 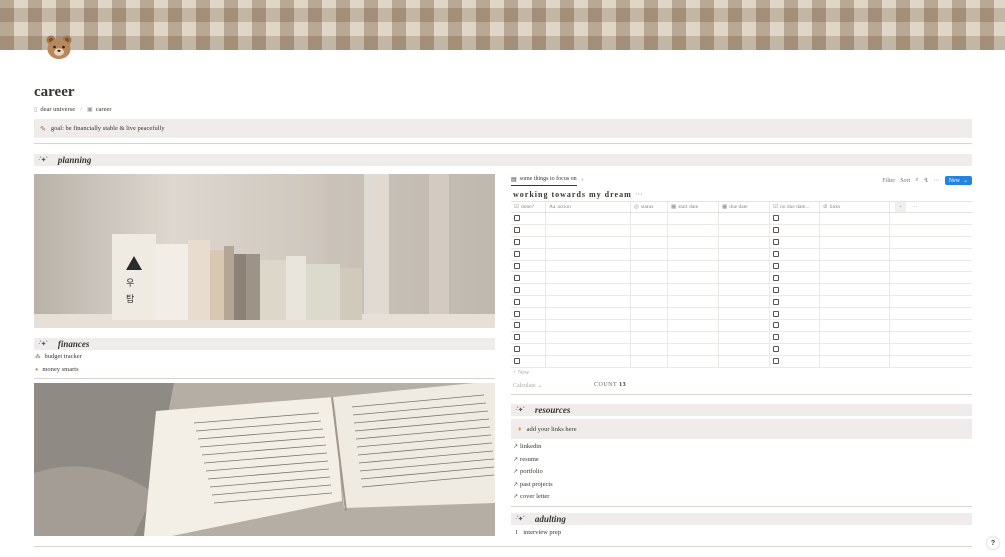 What do you see at coordinates (744, 207) in the screenshot?
I see `column-header-due-date: ▦ due date` at bounding box center [744, 207].